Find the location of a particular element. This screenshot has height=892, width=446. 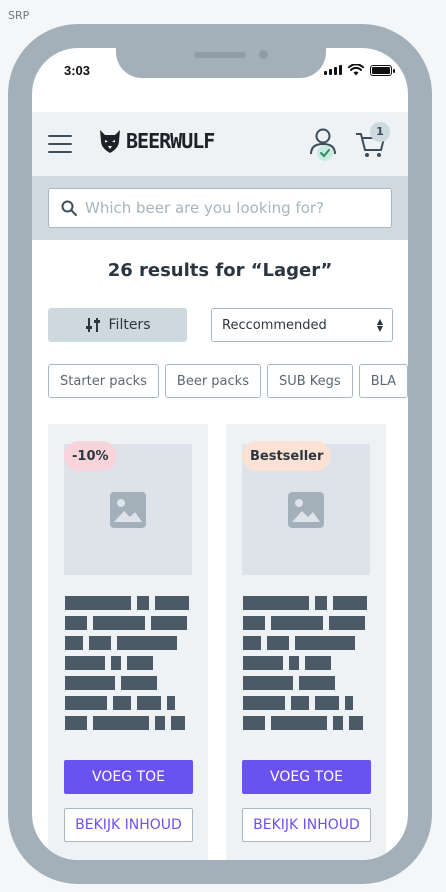

cart-button: 1 is located at coordinates (372, 141).